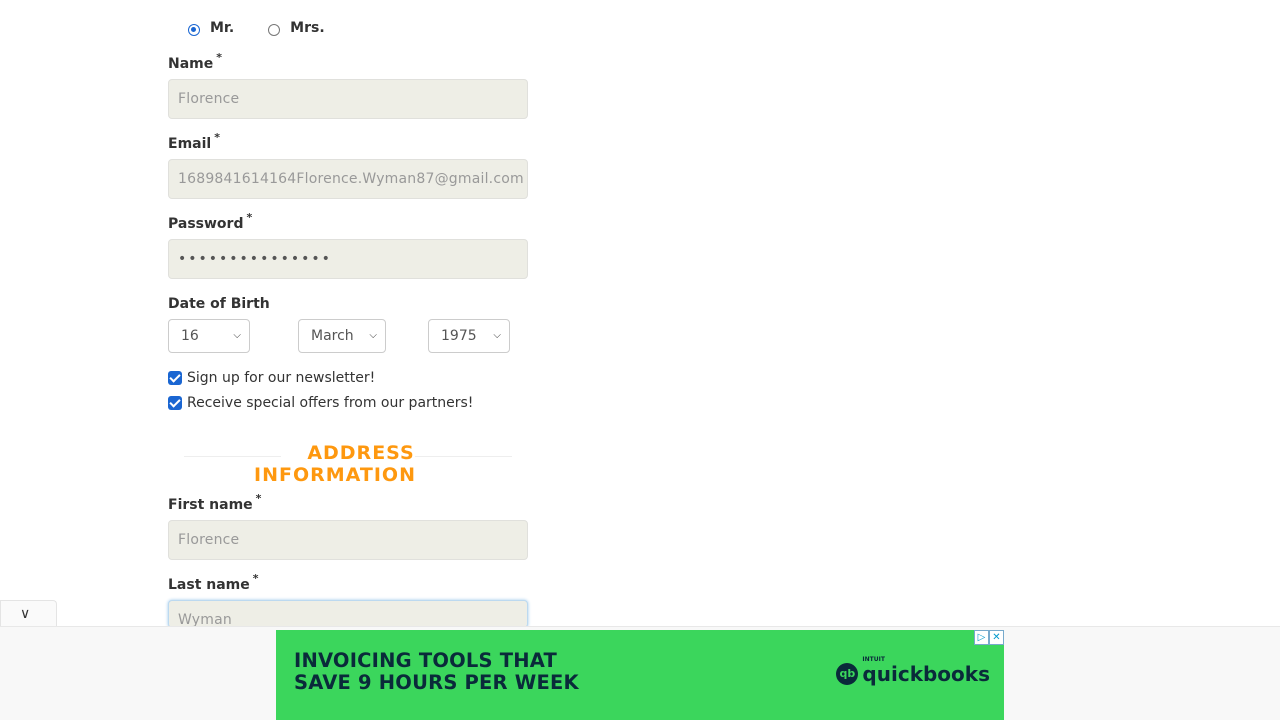 The image size is (1280, 720). Describe the element at coordinates (190, 144) in the screenshot. I see `email-label-text: Email` at that location.